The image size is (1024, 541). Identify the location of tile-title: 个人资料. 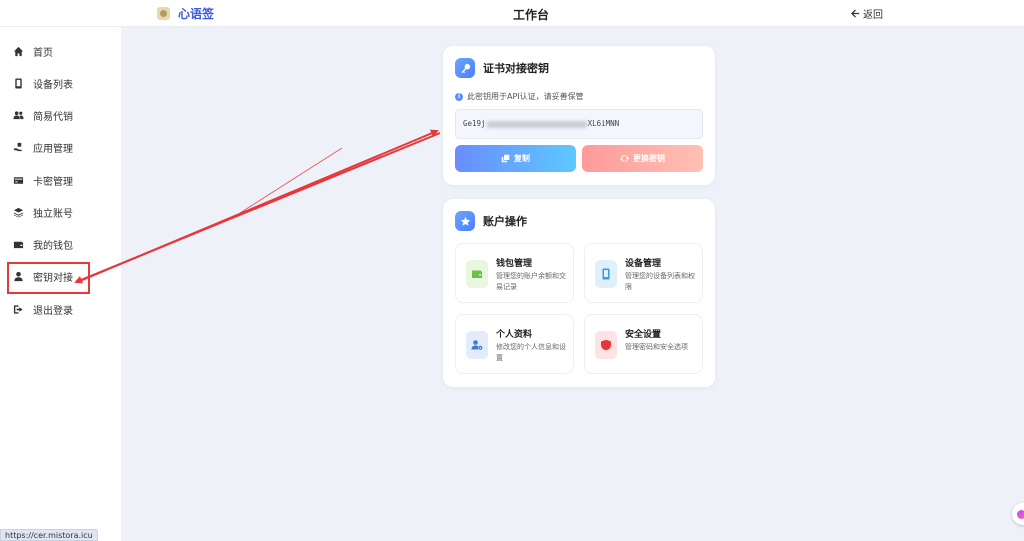
(514, 335).